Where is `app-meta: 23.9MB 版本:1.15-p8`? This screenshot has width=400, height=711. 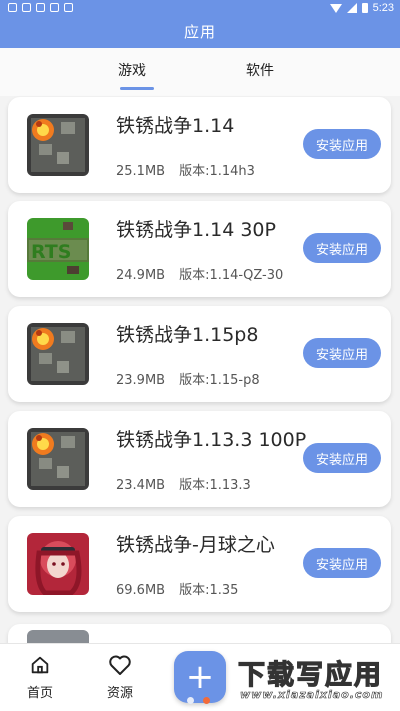
app-meta: 23.9MB 版本:1.15-p8 is located at coordinates (188, 378).